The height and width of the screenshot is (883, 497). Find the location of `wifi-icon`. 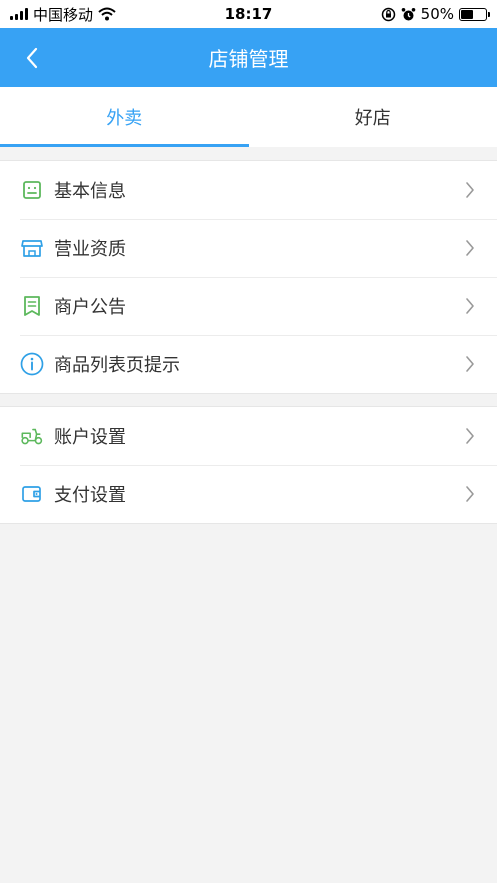

wifi-icon is located at coordinates (107, 14).